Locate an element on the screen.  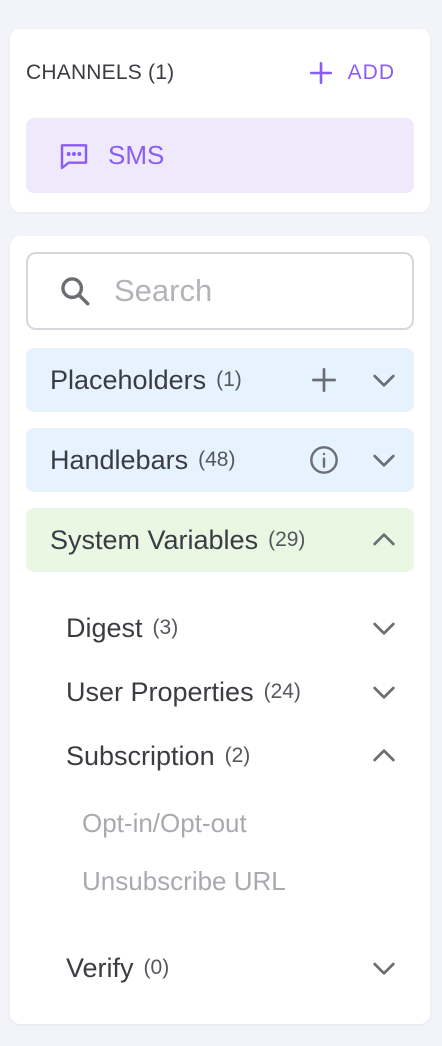
section-count: (48) is located at coordinates (217, 459).